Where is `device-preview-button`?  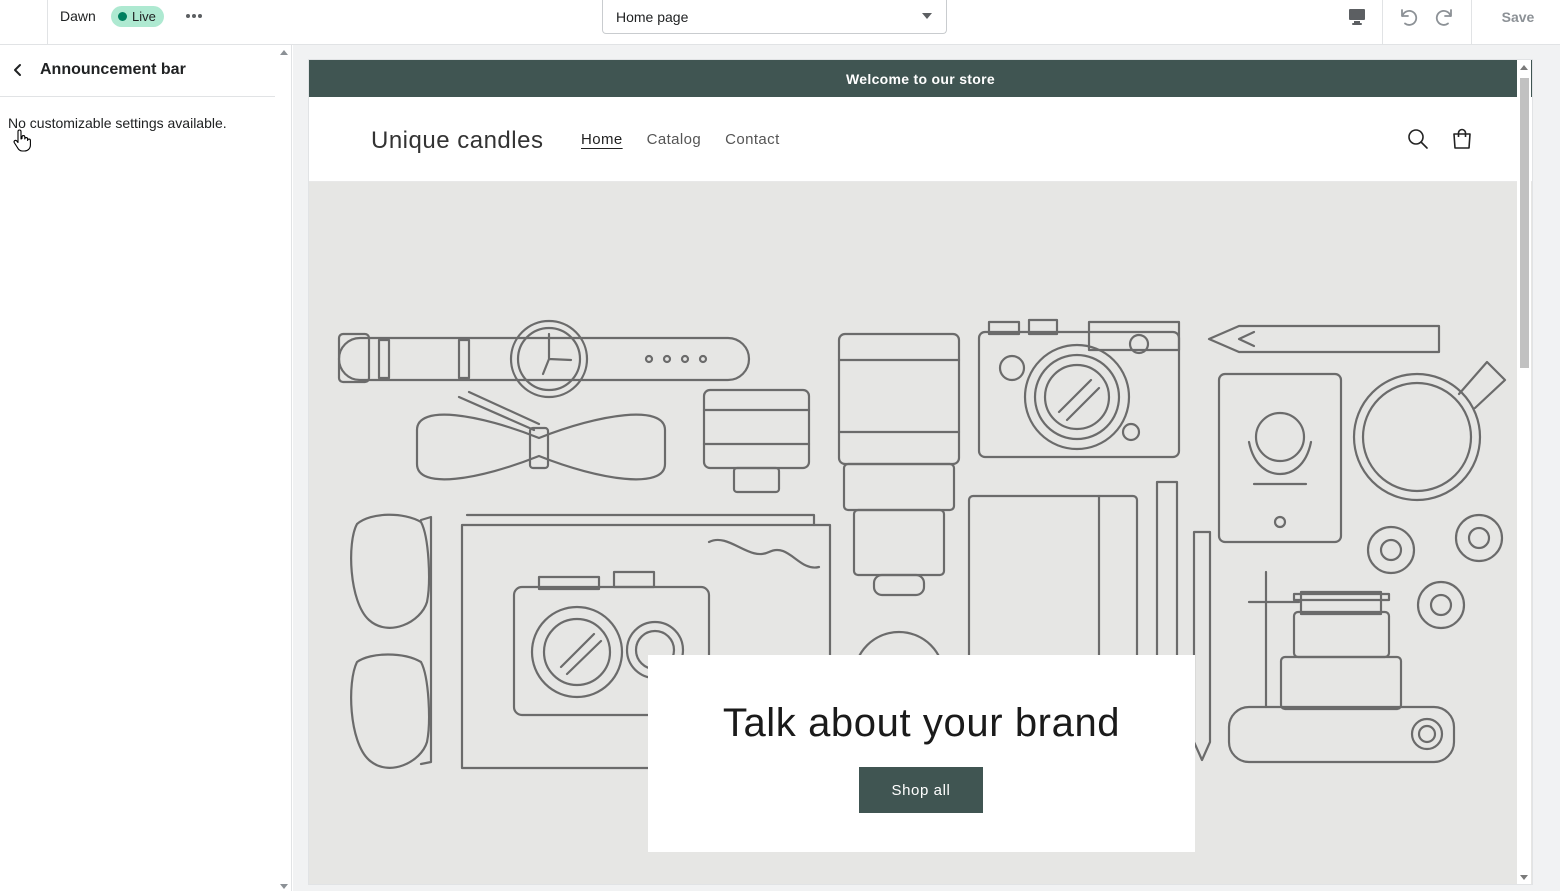
device-preview-button is located at coordinates (1357, 17).